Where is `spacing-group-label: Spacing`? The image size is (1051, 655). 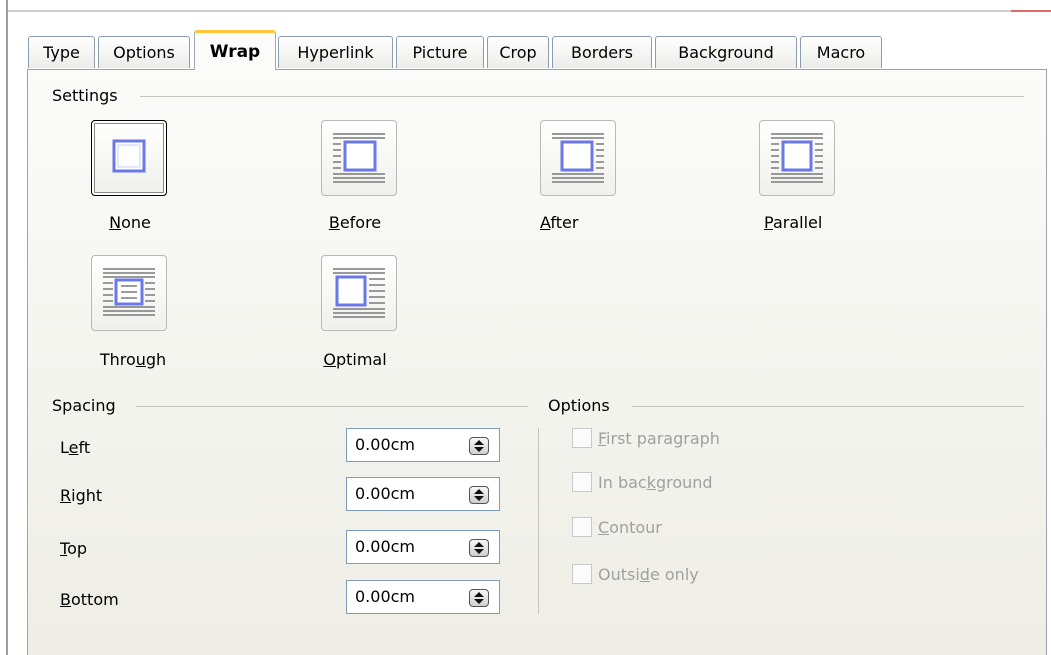 spacing-group-label: Spacing is located at coordinates (84, 405).